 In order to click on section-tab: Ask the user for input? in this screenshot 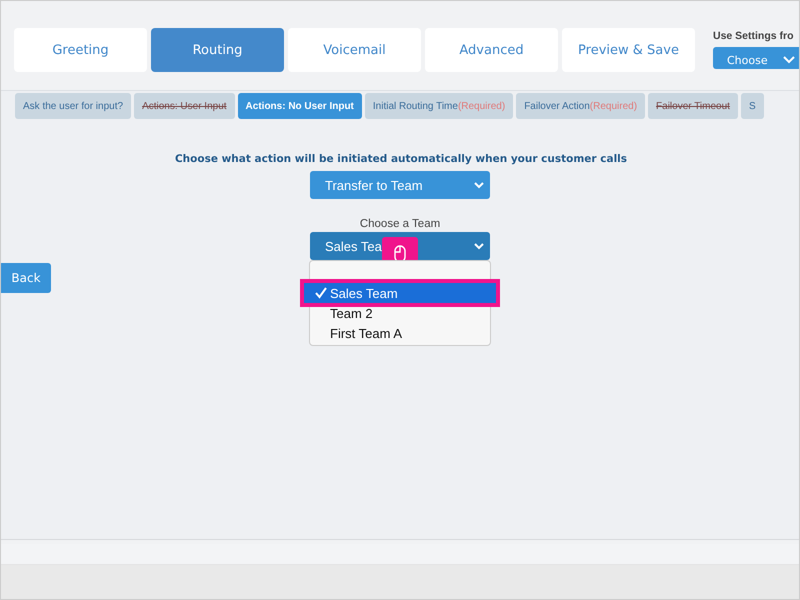, I will do `click(73, 106)`.